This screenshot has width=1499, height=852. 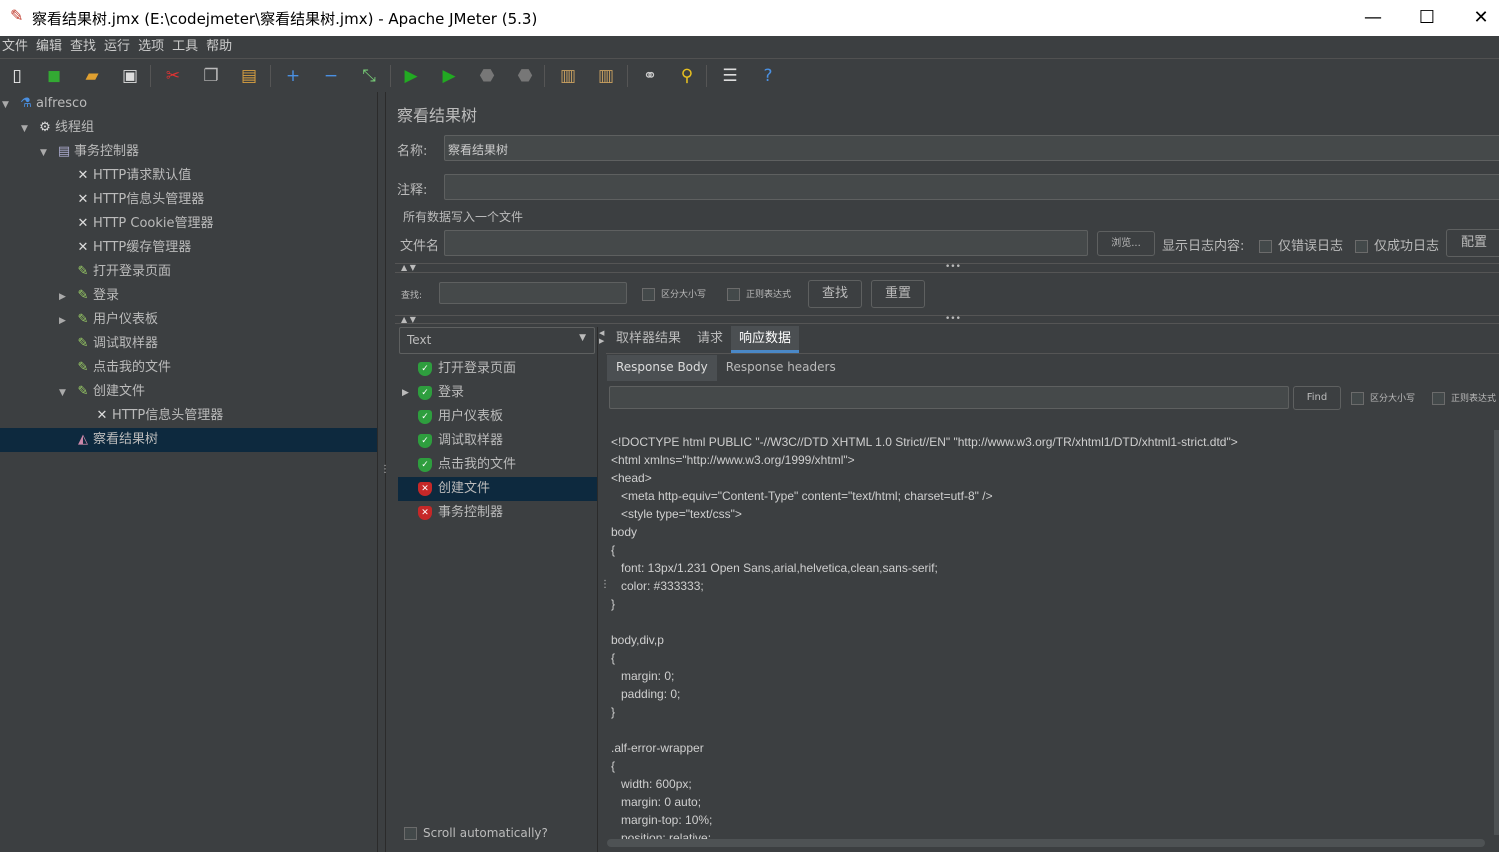 What do you see at coordinates (662, 368) in the screenshot?
I see `subtab-0: Response Body` at bounding box center [662, 368].